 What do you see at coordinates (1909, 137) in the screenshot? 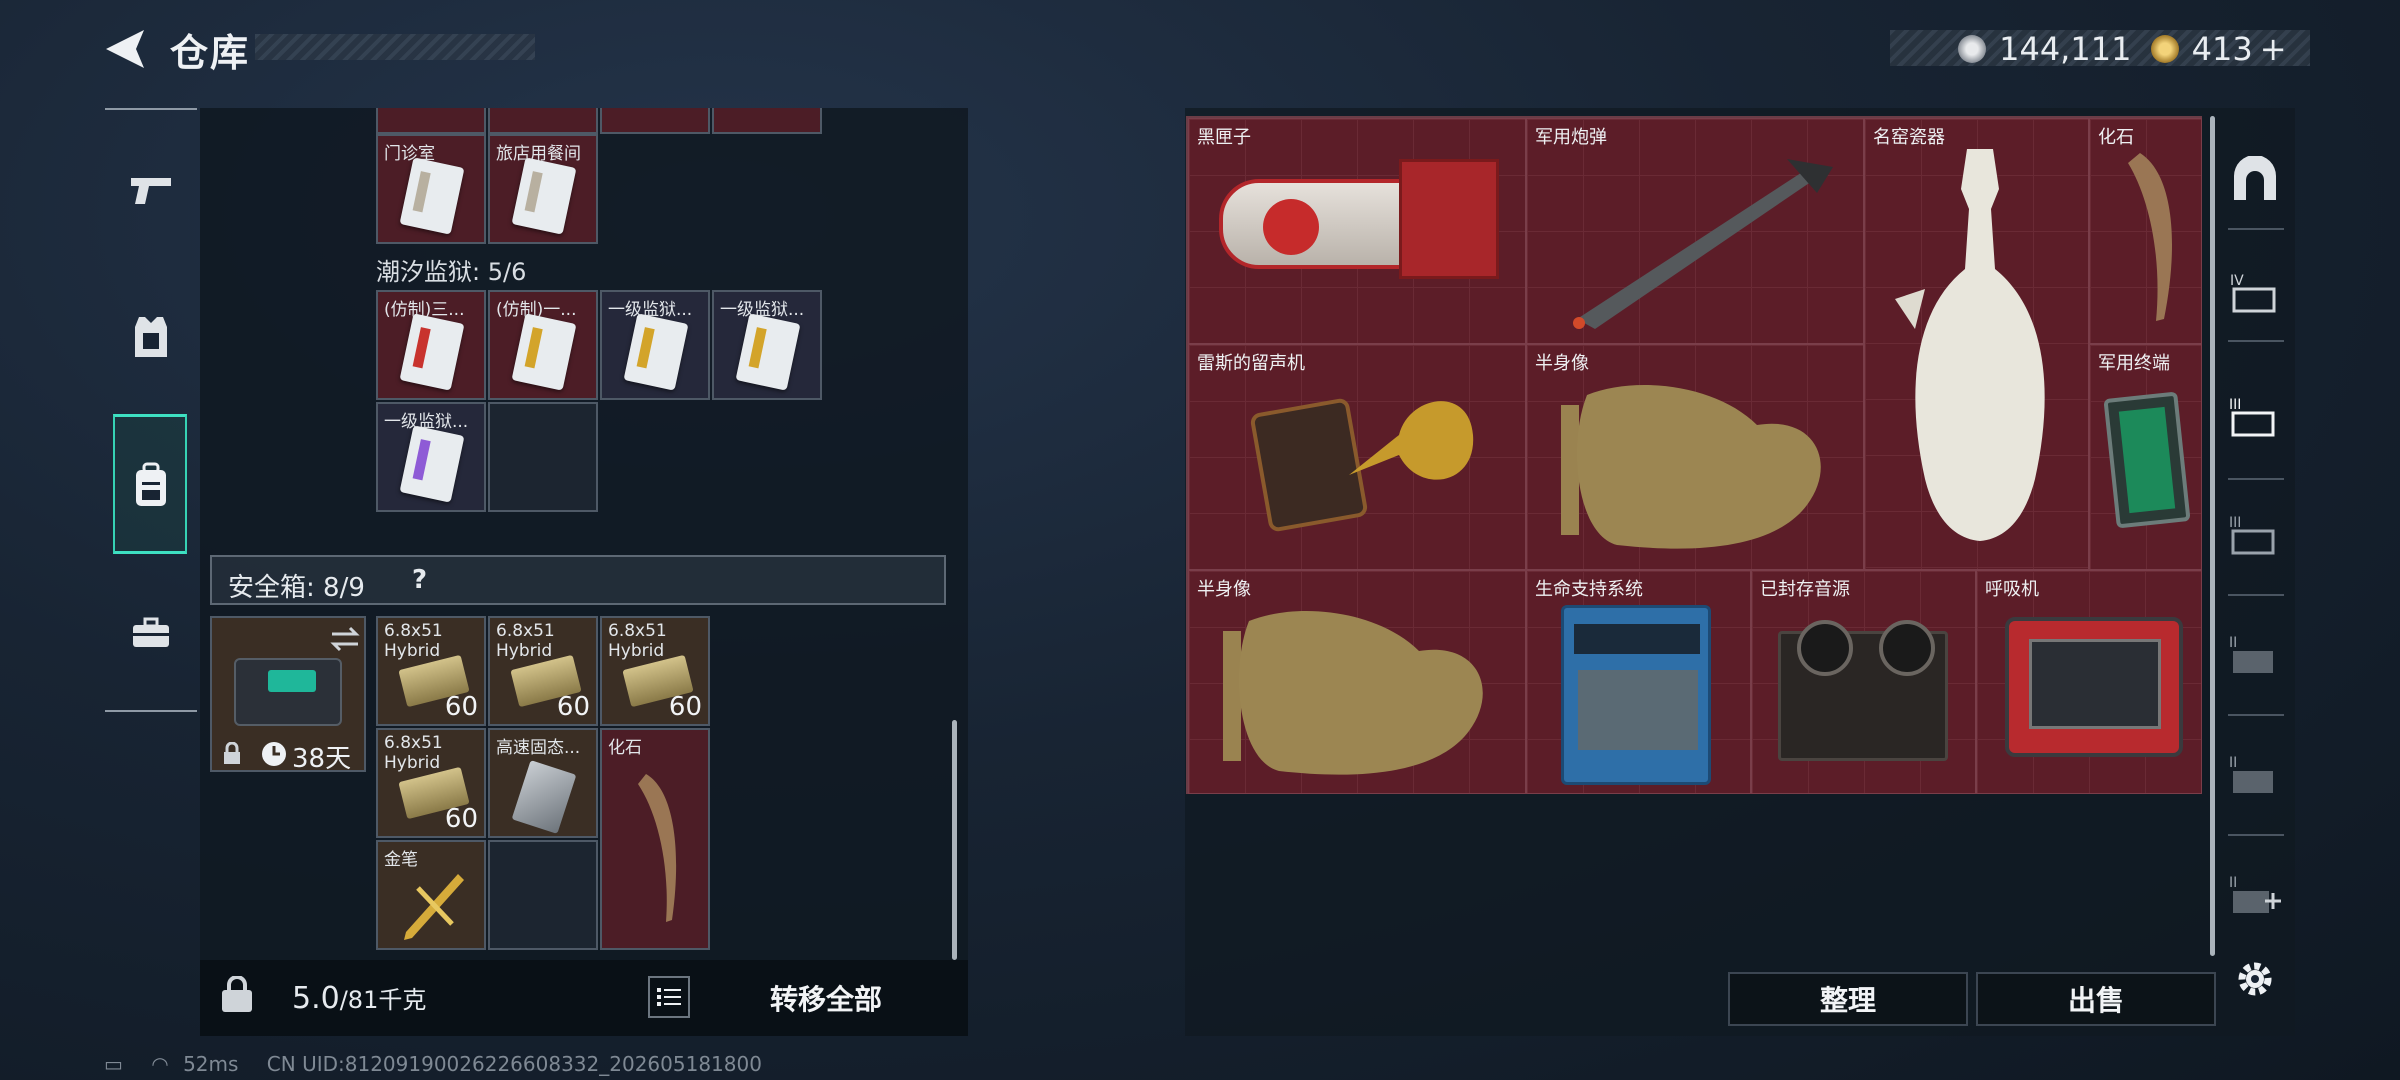
I see `item-label: 名窑瓷器` at bounding box center [1909, 137].